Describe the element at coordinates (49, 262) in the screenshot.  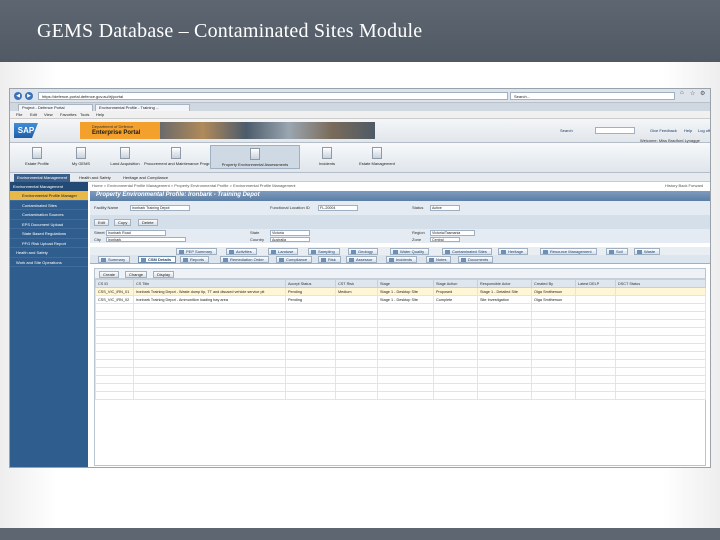
I see `sidebar-item: Work and Site Operations` at that location.